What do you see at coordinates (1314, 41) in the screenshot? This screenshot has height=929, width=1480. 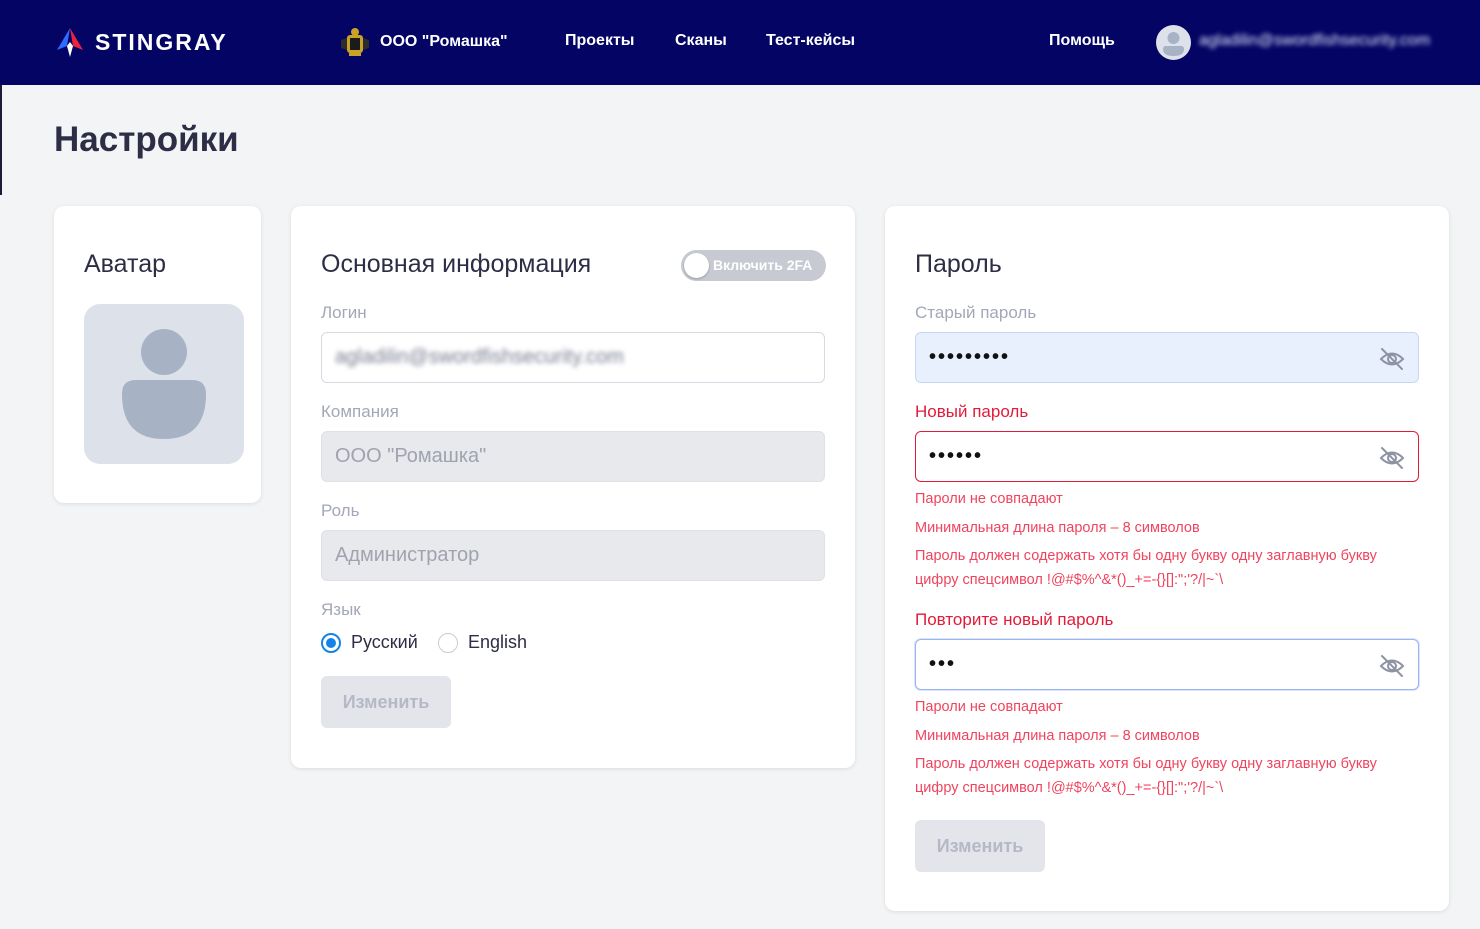 I see `user-email: agladilin@swordfishsecurity.com` at bounding box center [1314, 41].